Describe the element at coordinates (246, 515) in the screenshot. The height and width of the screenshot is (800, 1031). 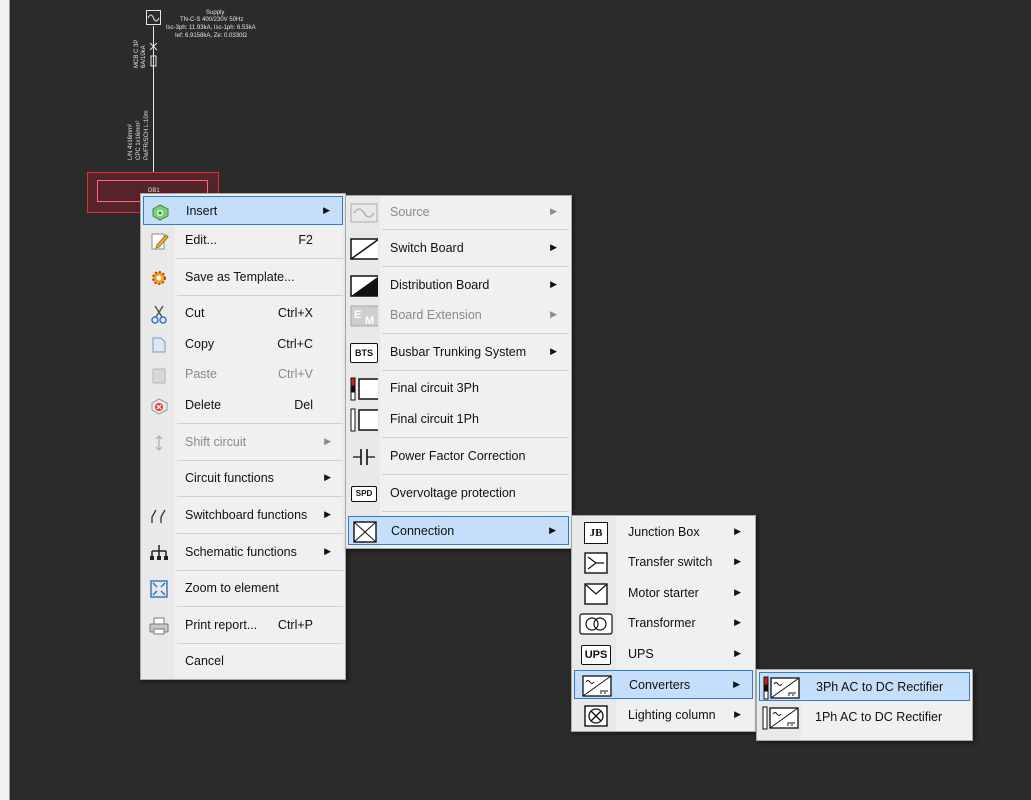
I see `menu-label-switchboard-functions: Switchboard functions` at that location.